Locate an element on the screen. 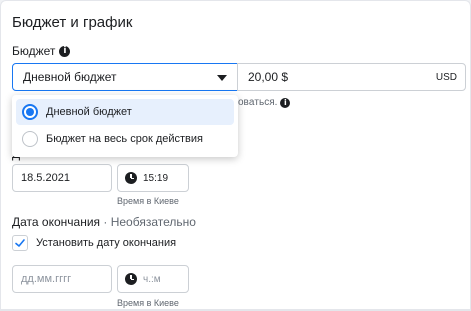 The width and height of the screenshot is (471, 311). budget-hint-text: овaться. is located at coordinates (258, 102).